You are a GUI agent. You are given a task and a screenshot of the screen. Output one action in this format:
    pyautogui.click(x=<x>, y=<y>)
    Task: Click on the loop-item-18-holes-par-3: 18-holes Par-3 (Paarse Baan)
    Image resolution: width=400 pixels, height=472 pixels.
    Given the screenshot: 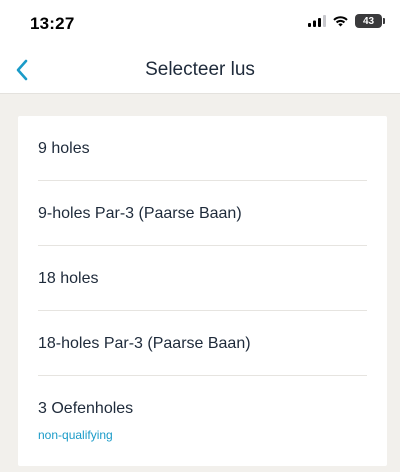 What is the action you would take?
    pyautogui.click(x=202, y=343)
    